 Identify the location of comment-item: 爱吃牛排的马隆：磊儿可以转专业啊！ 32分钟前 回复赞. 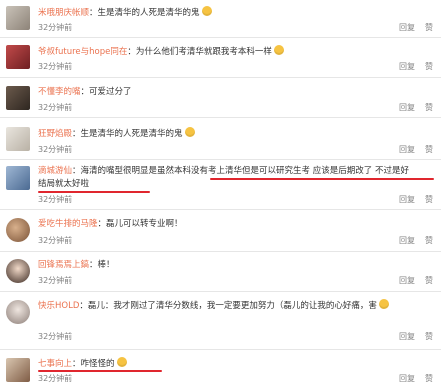
(220, 231).